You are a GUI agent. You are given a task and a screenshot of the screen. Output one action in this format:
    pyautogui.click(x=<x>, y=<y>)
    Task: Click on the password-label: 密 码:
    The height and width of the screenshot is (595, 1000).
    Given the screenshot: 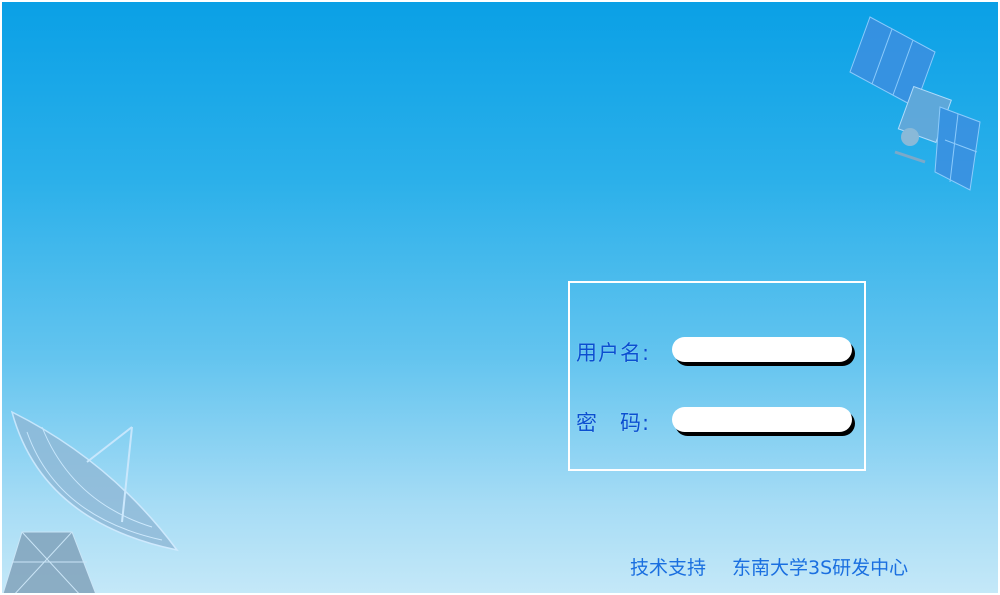 What is the action you would take?
    pyautogui.click(x=613, y=423)
    